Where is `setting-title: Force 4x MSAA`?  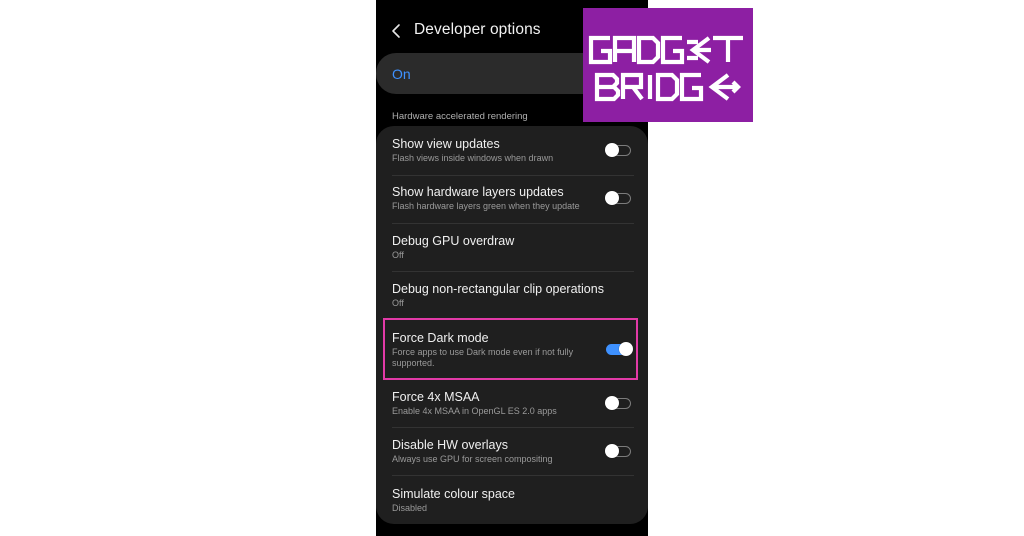
setting-title: Force 4x MSAA is located at coordinates (436, 397).